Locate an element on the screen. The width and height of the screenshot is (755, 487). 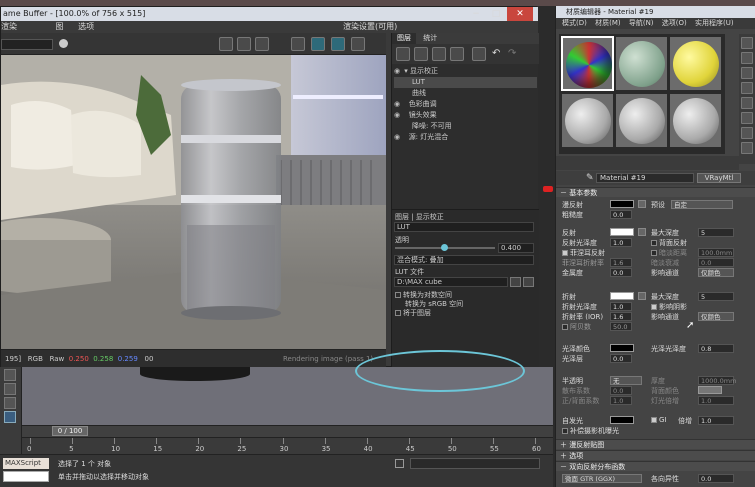
reflect-max-depth-input: 5 is located at coordinates (716, 232).